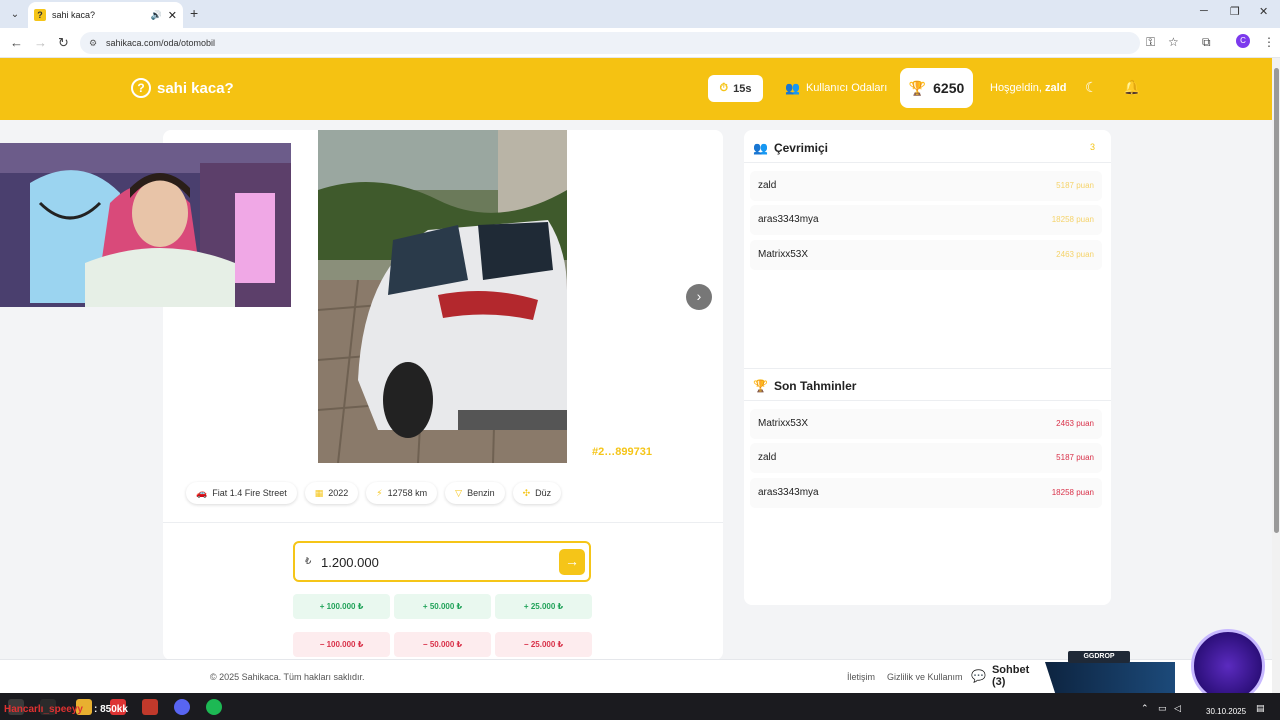 The height and width of the screenshot is (720, 1280). What do you see at coordinates (724, 88) in the screenshot?
I see `stopwatch-icon: ⏱` at bounding box center [724, 88].